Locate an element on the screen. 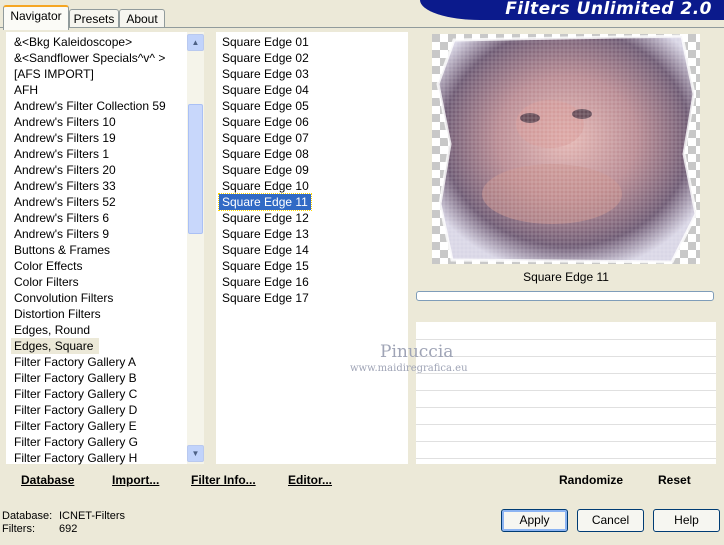  watermark-url: www.maidiregrafica.eu is located at coordinates (409, 368).